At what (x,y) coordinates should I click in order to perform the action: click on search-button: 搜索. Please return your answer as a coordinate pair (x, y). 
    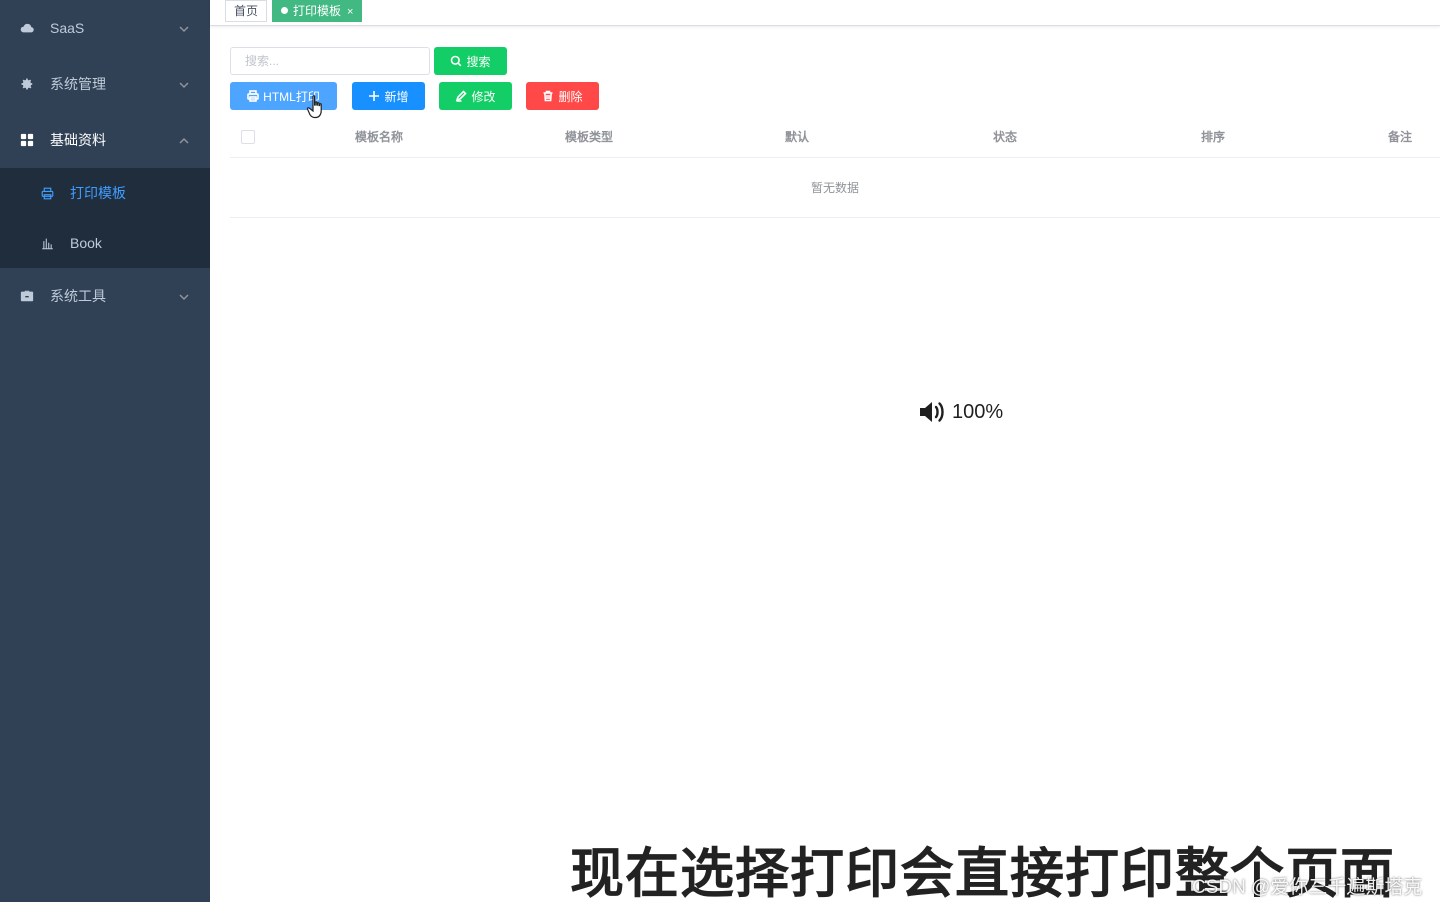
    Looking at the image, I should click on (470, 61).